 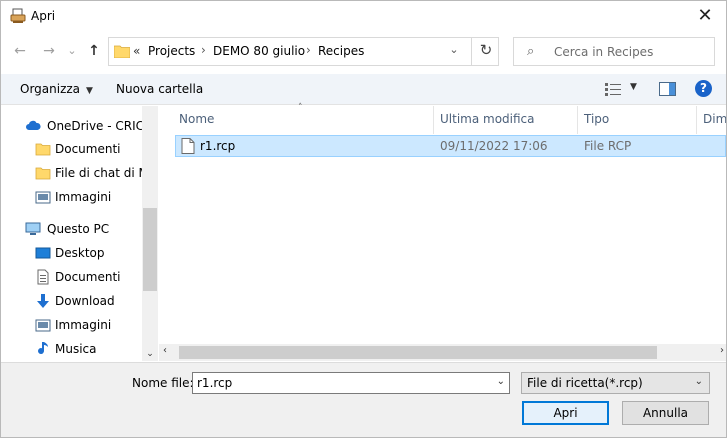 I want to click on column-header-name: Nome, so click(x=196, y=120).